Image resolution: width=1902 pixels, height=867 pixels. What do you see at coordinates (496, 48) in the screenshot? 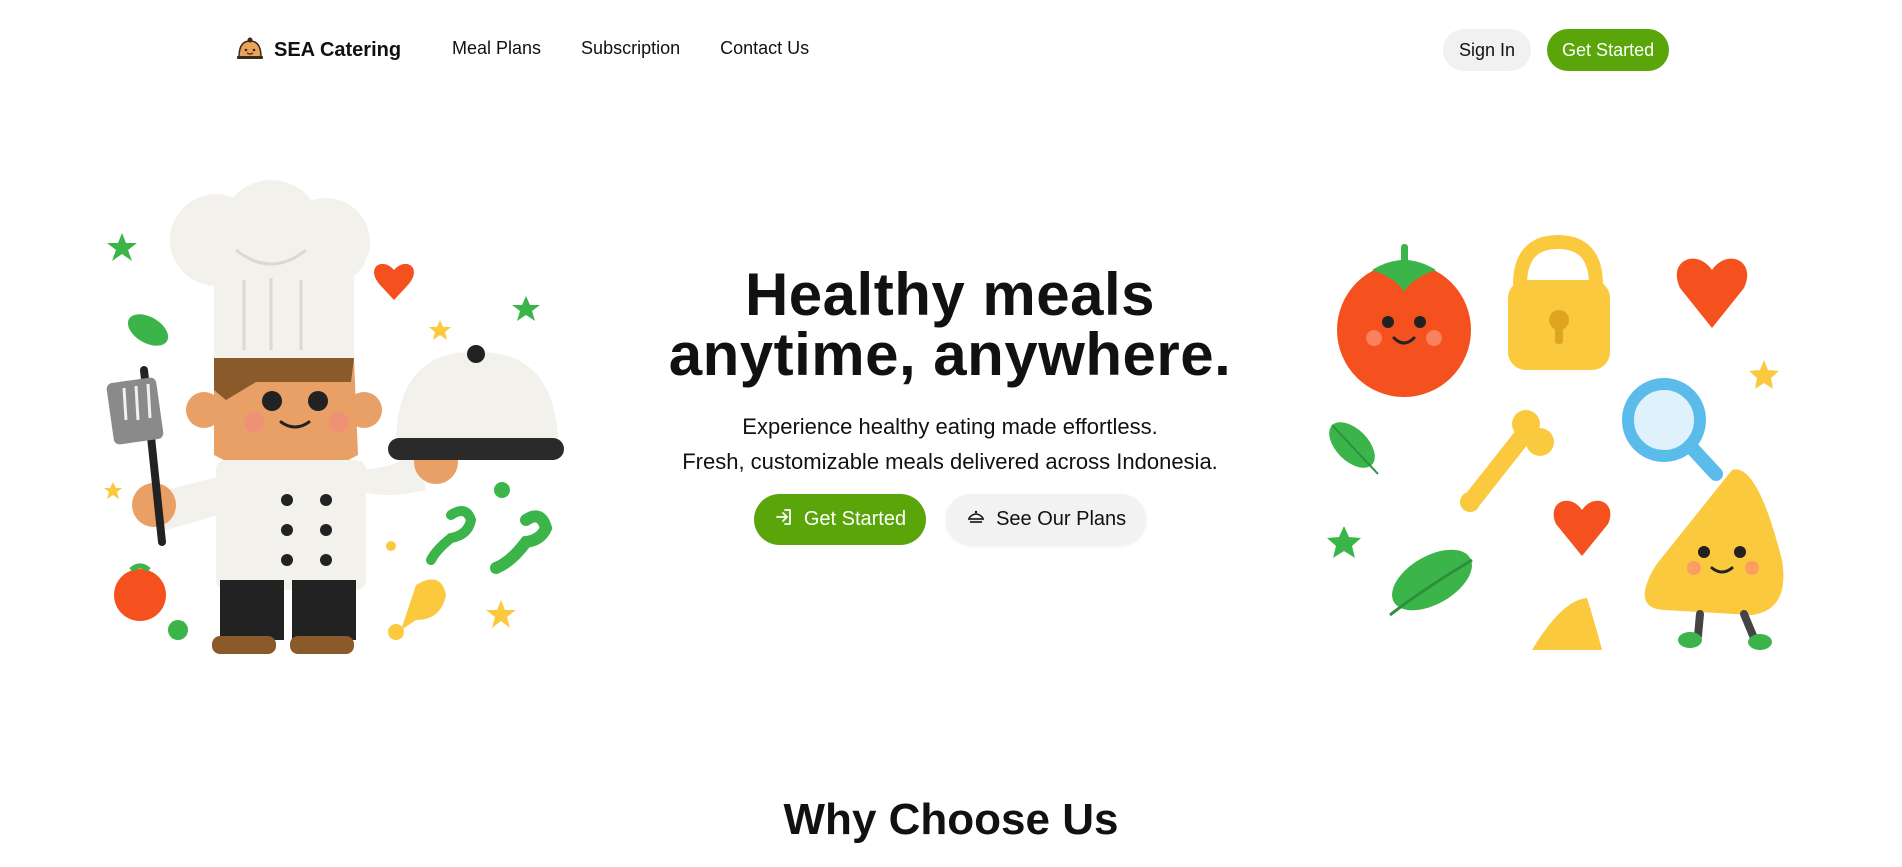
I see `nav-link-meal-plans: Meal Plans` at bounding box center [496, 48].